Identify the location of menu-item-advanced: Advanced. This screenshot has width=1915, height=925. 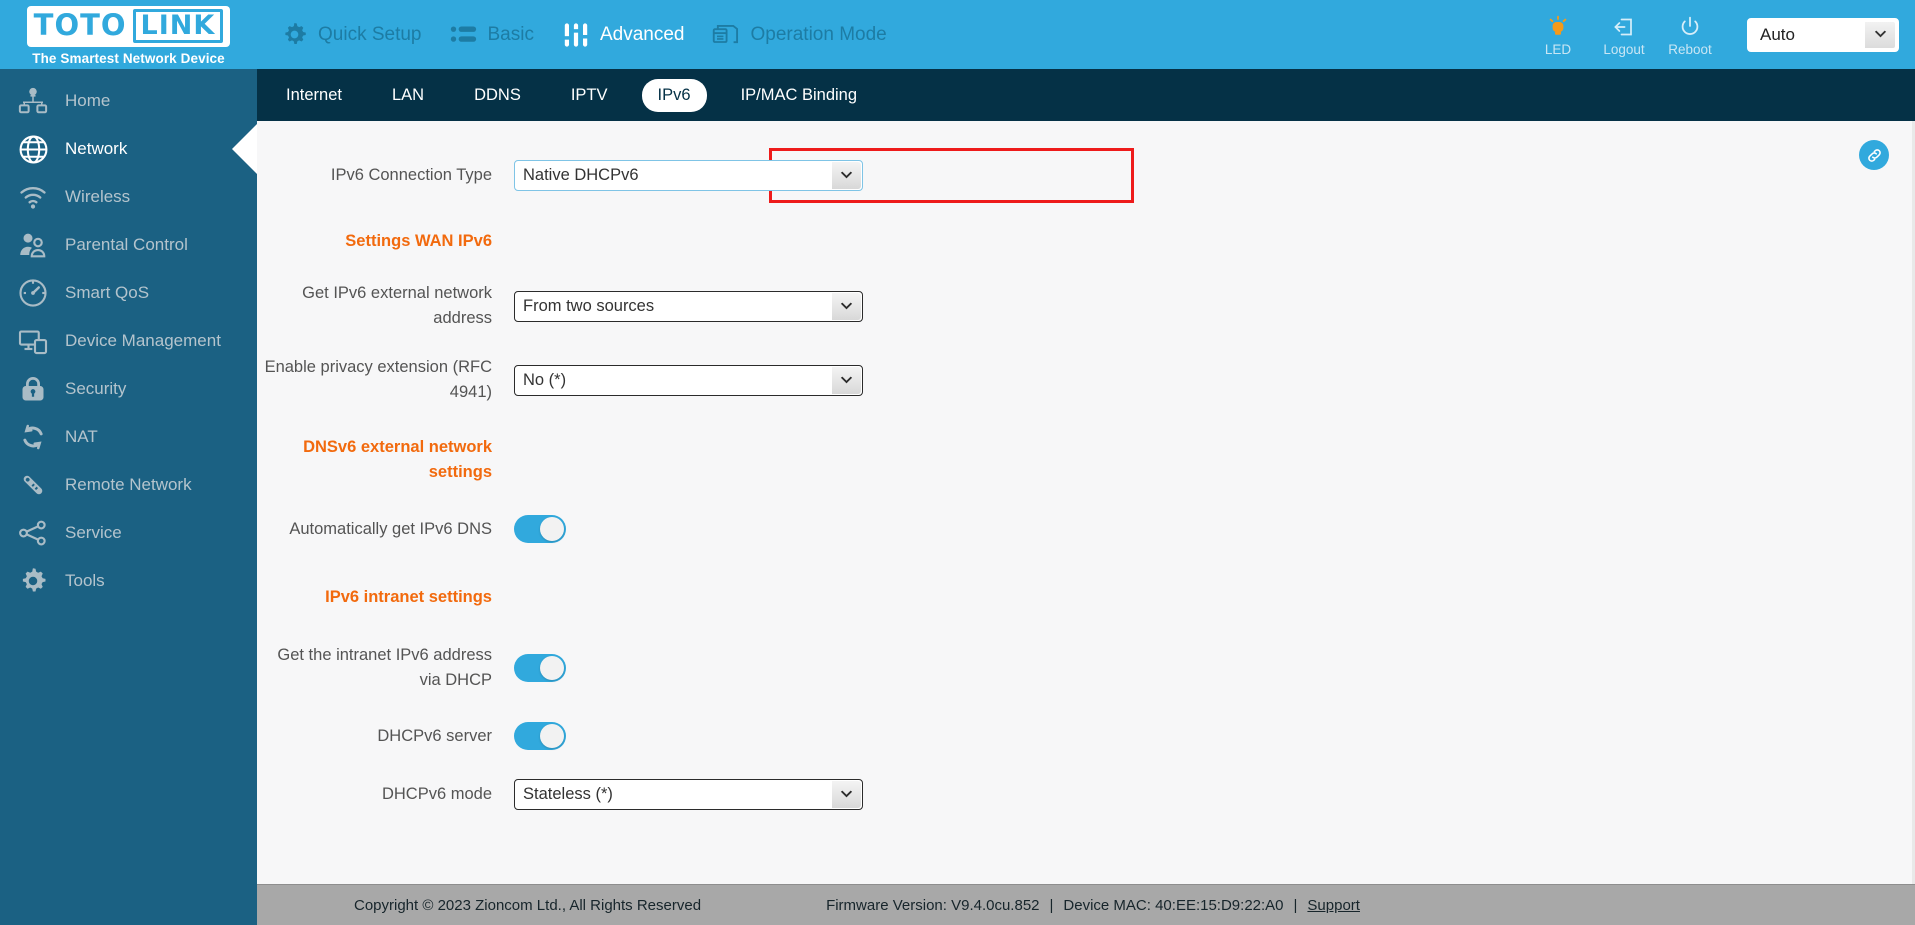
(623, 34).